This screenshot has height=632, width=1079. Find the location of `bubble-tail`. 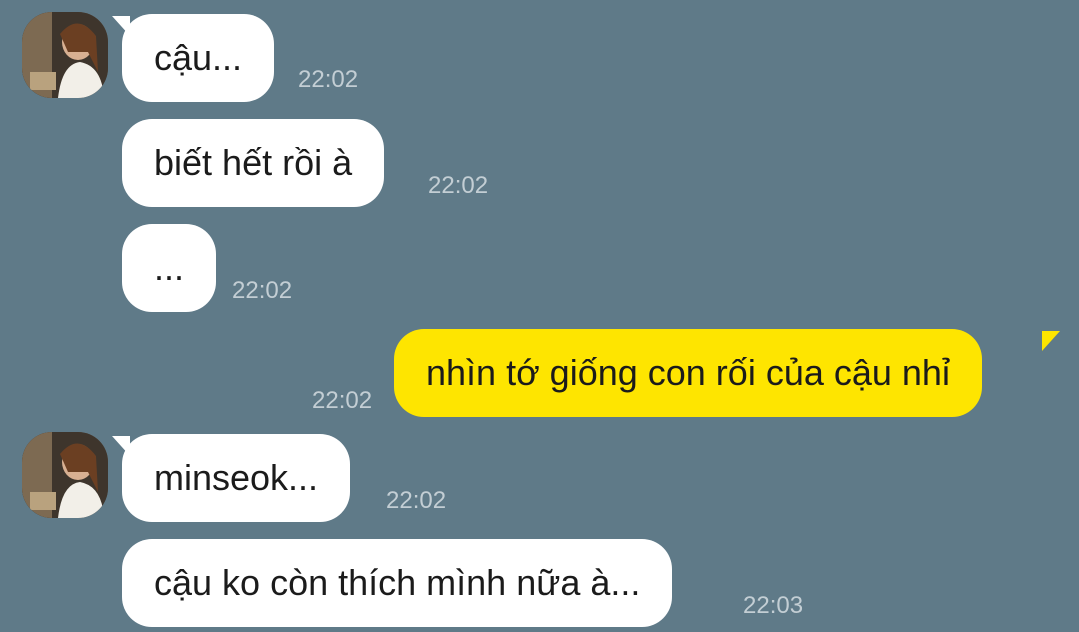

bubble-tail is located at coordinates (1051, 341).